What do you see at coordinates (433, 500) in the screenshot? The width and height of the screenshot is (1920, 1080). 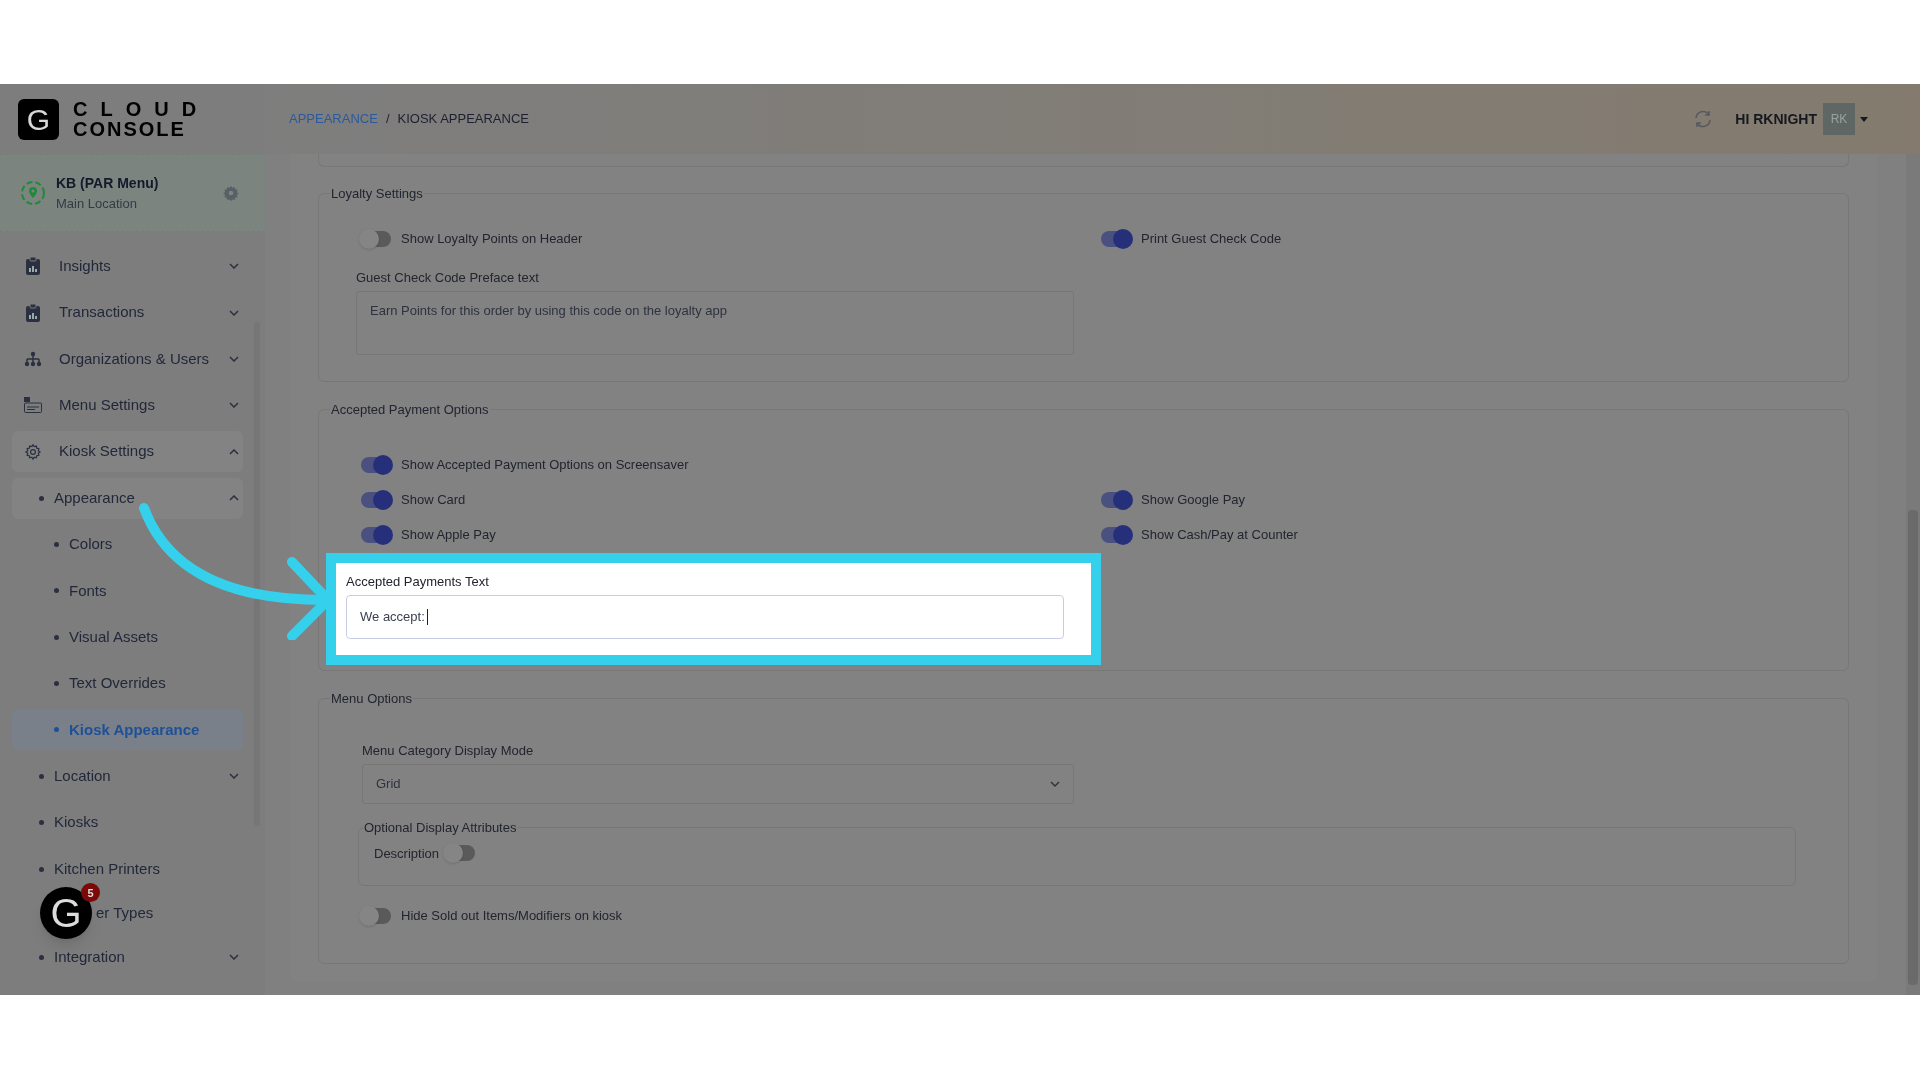 I see `field-label: Show Card` at bounding box center [433, 500].